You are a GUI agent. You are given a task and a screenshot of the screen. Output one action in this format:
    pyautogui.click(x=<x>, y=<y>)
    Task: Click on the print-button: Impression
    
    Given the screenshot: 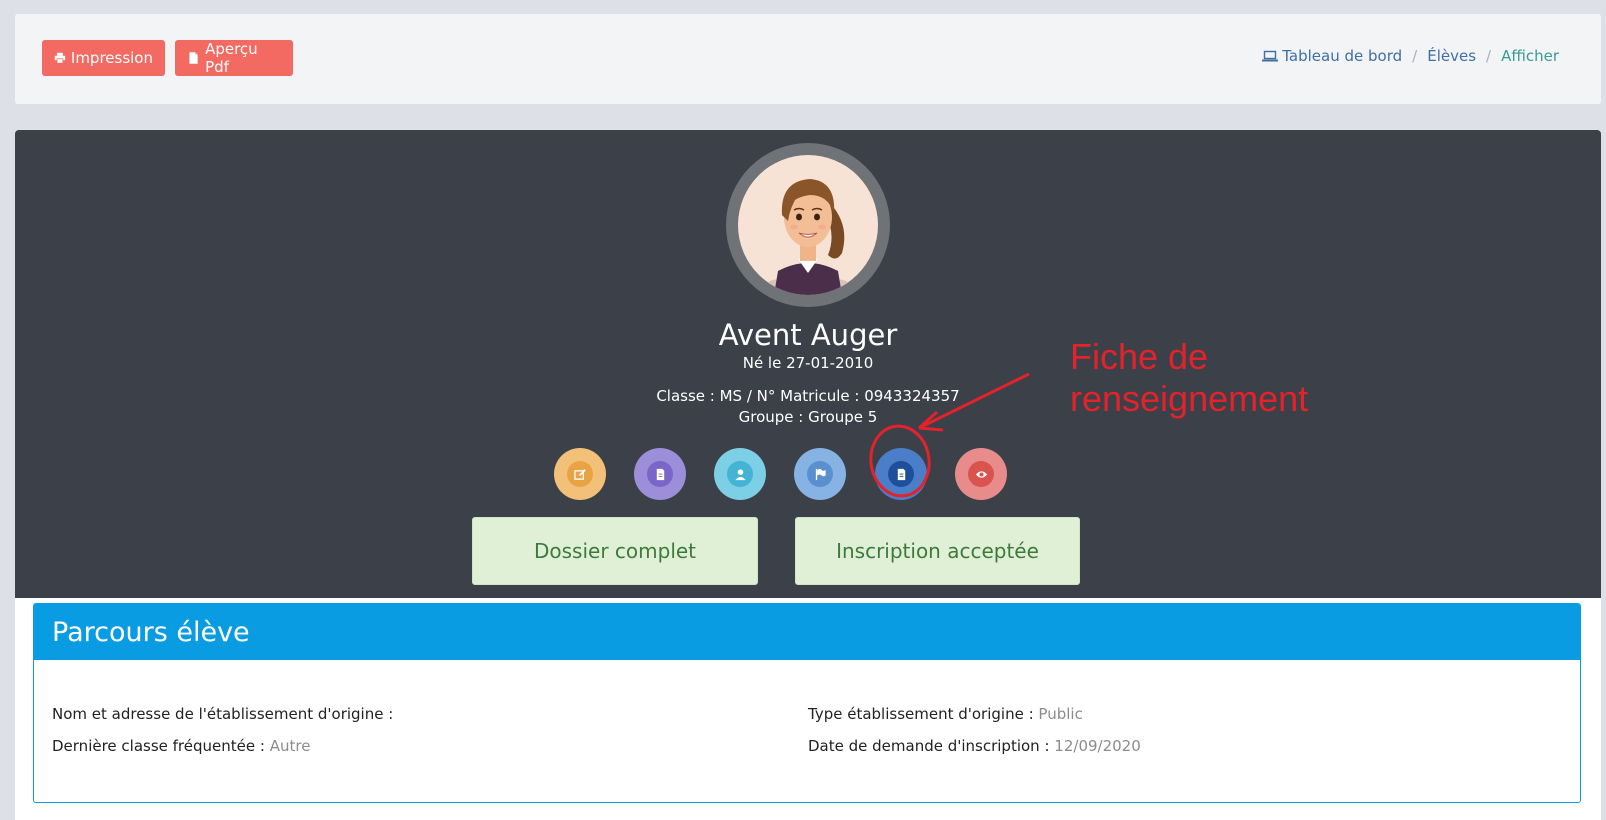 What is the action you would take?
    pyautogui.click(x=103, y=58)
    